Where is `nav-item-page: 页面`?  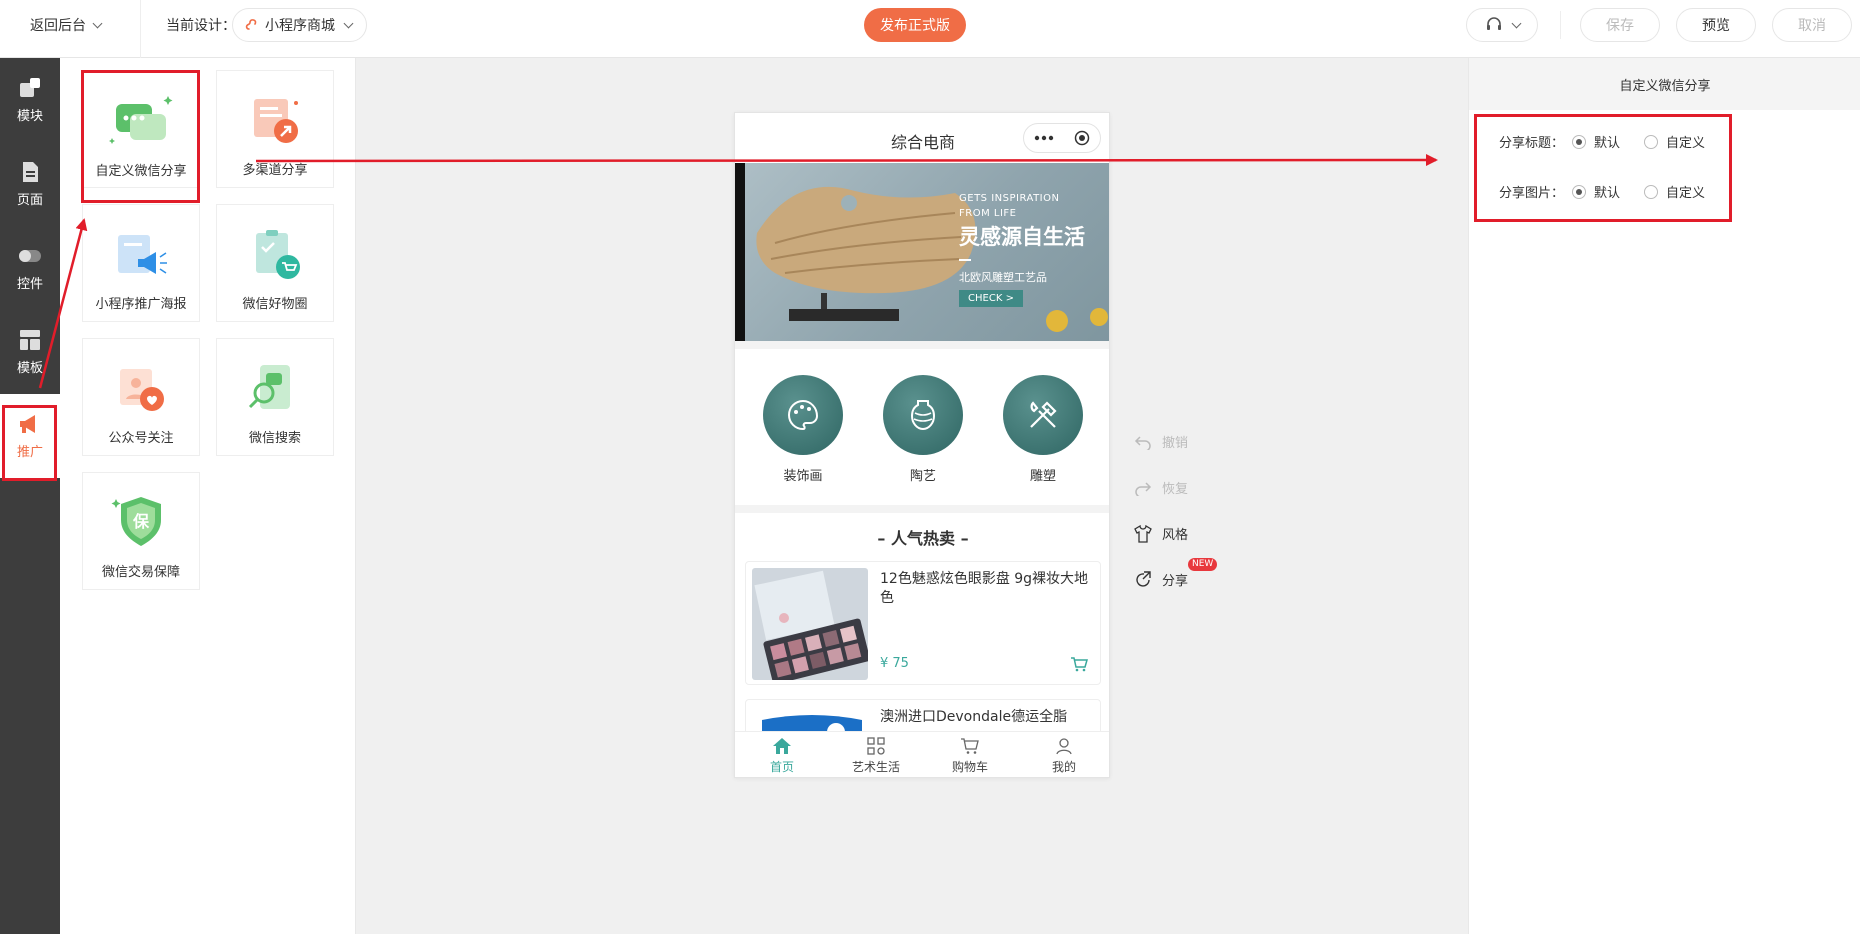
nav-item-page: 页面 is located at coordinates (30, 184).